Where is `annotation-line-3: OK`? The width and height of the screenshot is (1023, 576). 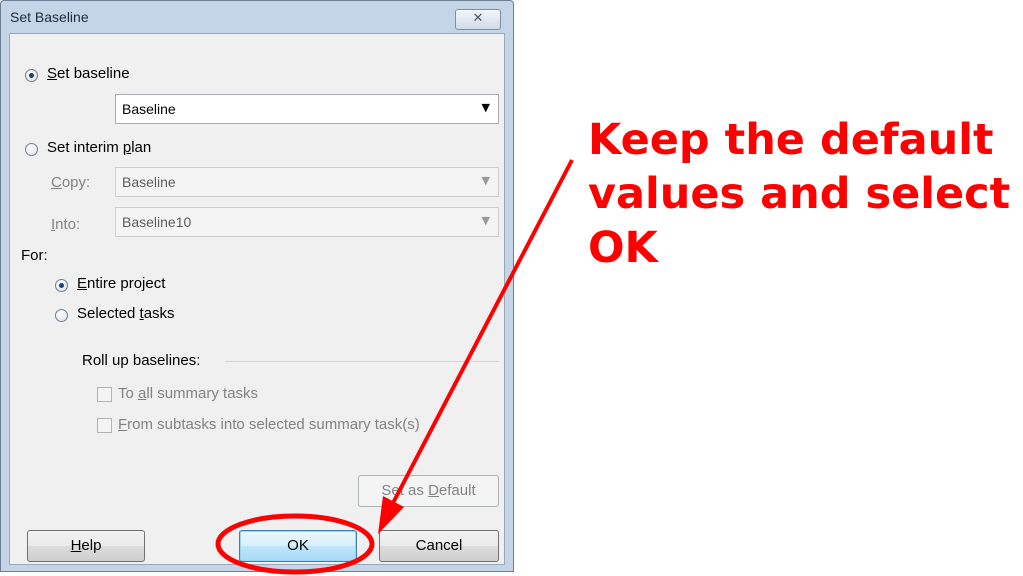 annotation-line-3: OK is located at coordinates (623, 248).